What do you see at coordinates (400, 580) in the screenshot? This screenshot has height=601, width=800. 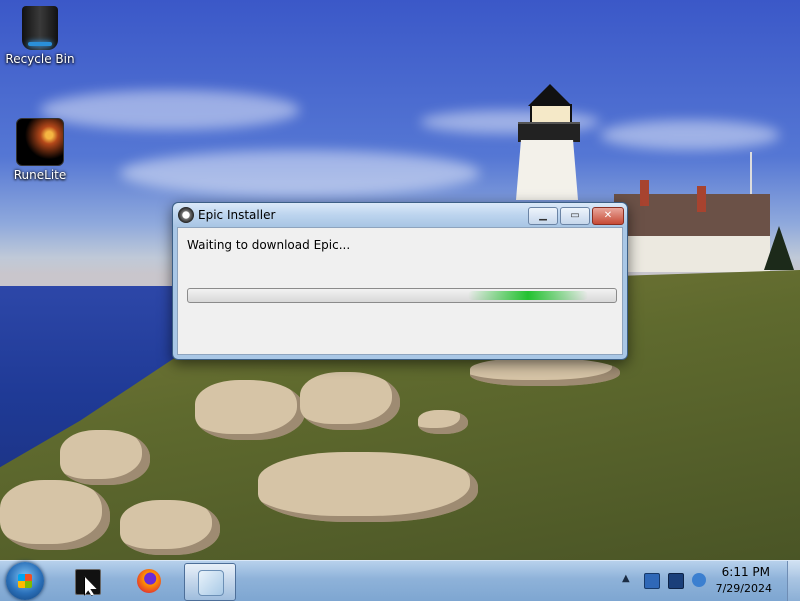 I see `taskbar: ▲ 6:11 PM 7/29/2024` at bounding box center [400, 580].